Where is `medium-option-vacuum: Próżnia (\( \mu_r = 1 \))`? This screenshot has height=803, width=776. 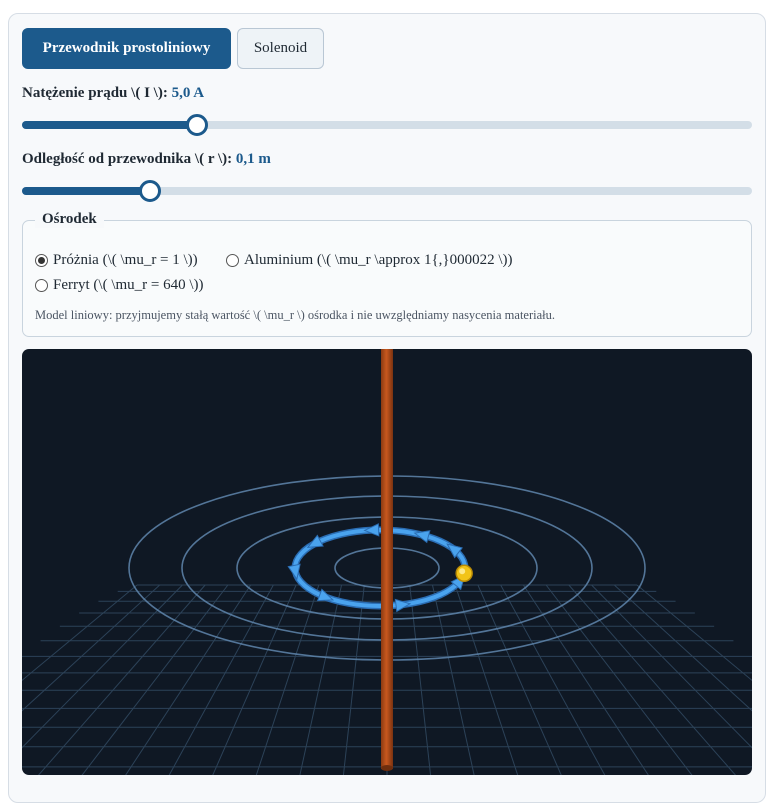 medium-option-vacuum: Próżnia (\( \mu_r = 1 \)) is located at coordinates (116, 260).